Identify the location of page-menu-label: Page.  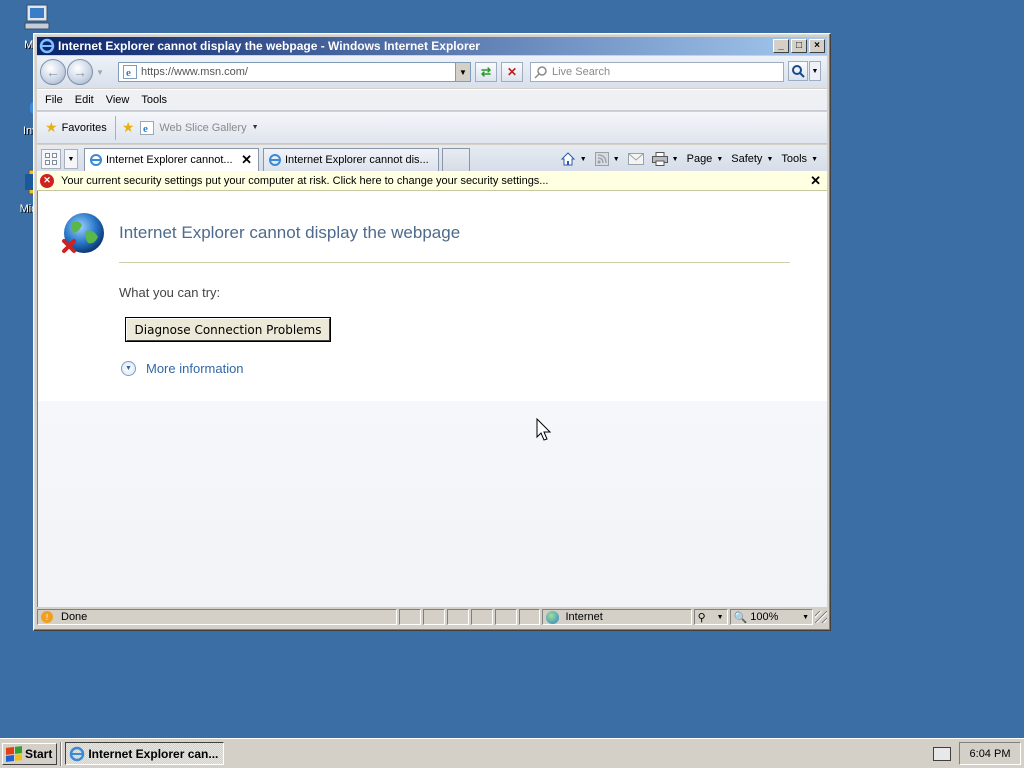
(699, 159).